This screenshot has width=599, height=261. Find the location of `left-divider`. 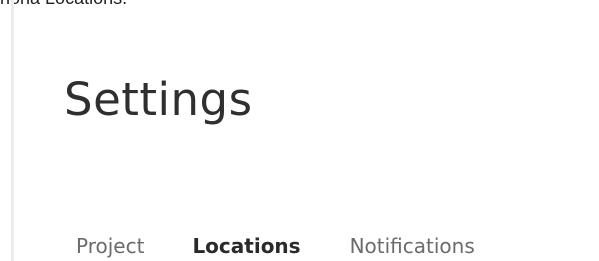

left-divider is located at coordinates (12, 130).